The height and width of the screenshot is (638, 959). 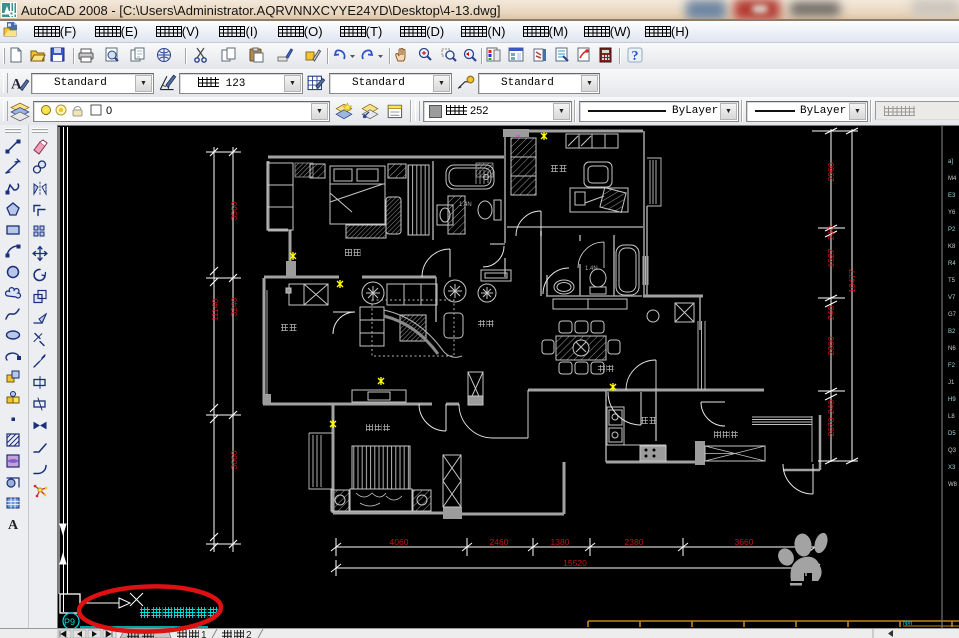 I want to click on svg-text: 15520, so click(x=575, y=563).